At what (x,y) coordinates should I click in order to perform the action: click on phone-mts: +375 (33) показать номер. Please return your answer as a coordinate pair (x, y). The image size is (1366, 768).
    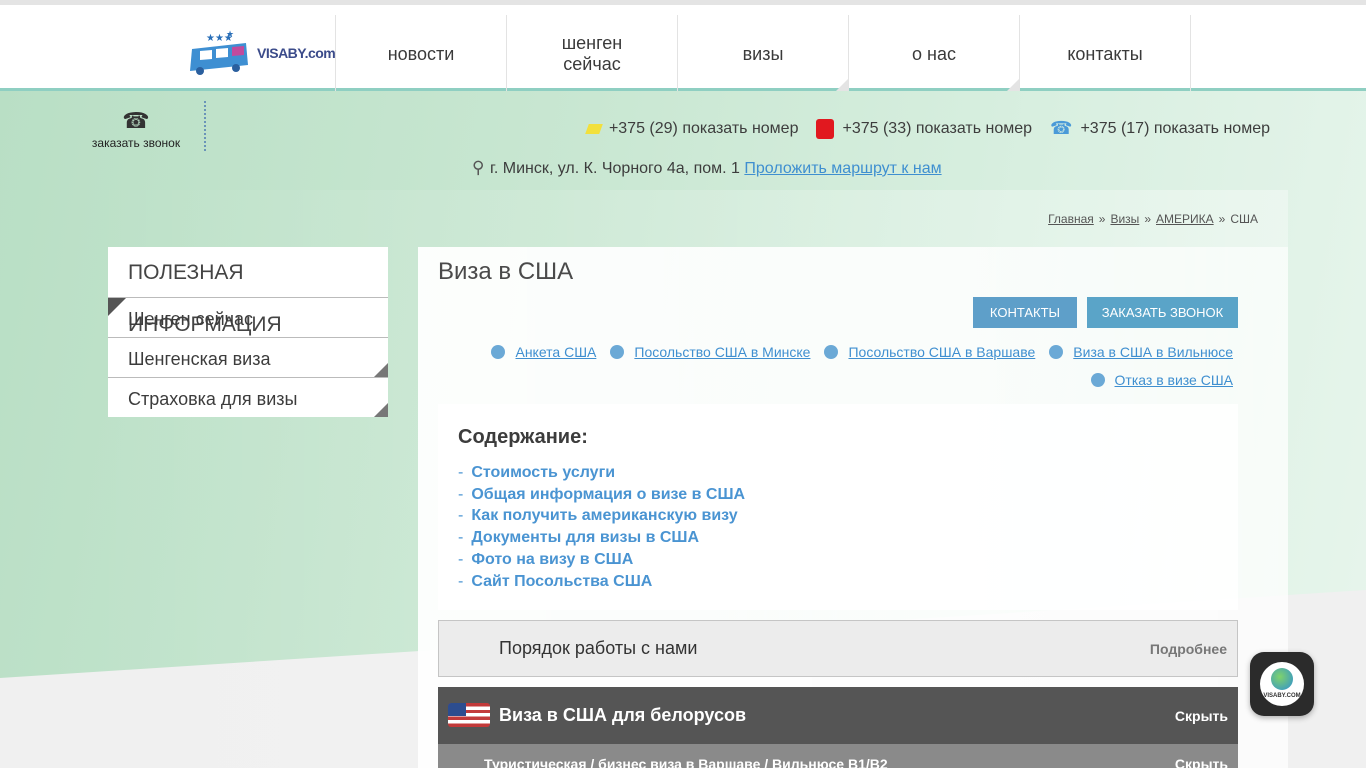
    Looking at the image, I should click on (924, 128).